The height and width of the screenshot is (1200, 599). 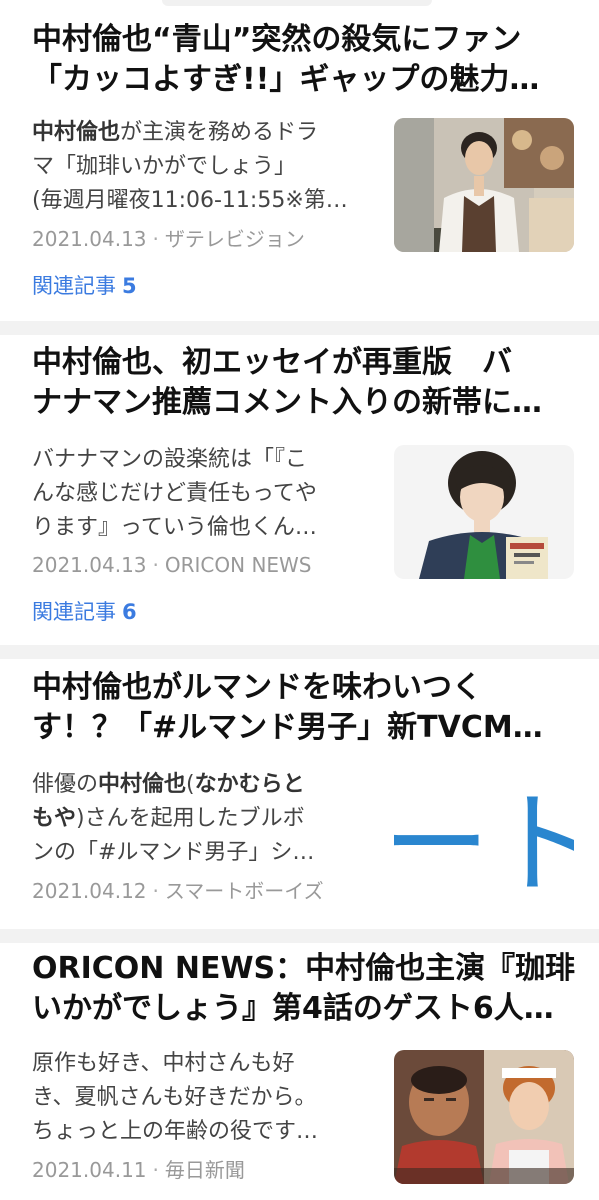 I want to click on snippet-line: 原作も好き、中村さんも好, so click(x=163, y=1063).